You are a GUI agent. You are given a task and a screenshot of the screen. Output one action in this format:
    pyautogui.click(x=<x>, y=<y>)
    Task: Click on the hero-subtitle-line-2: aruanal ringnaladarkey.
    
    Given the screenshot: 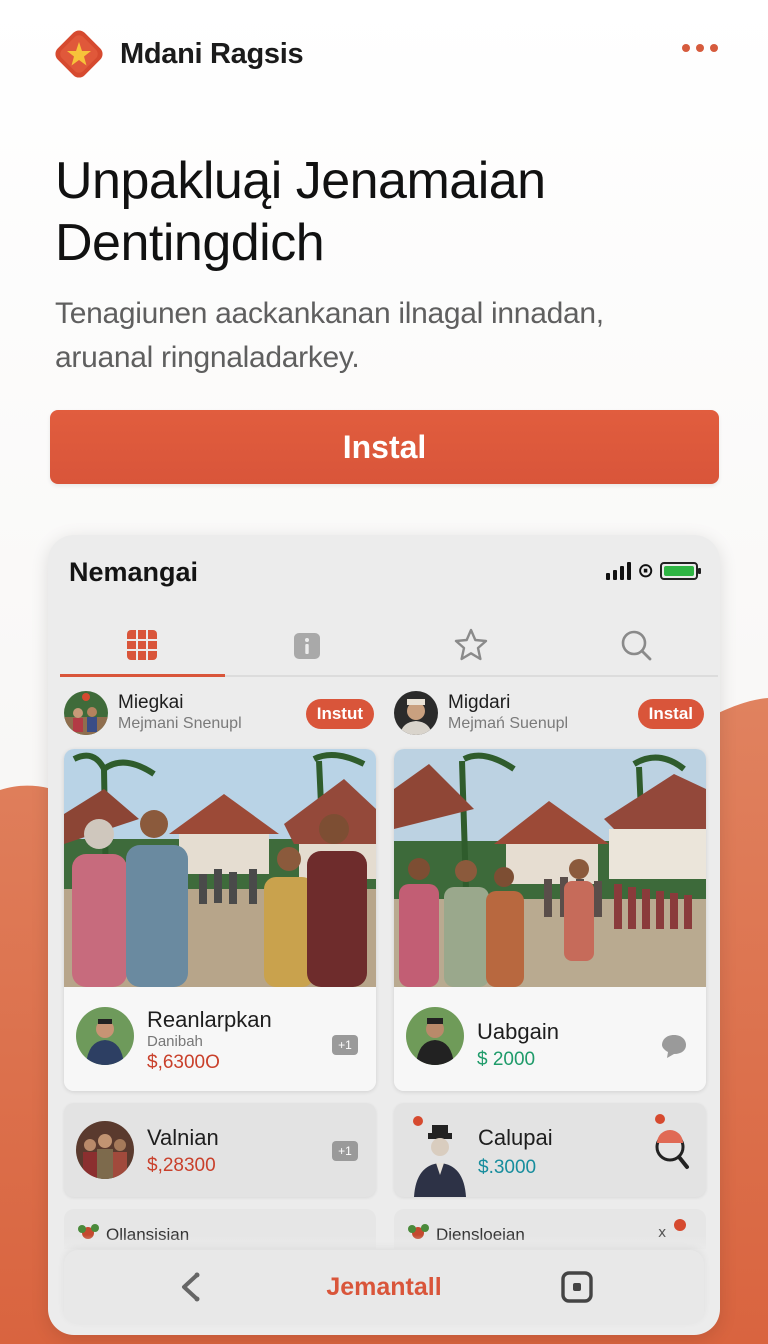 What is the action you would take?
    pyautogui.click(x=207, y=357)
    